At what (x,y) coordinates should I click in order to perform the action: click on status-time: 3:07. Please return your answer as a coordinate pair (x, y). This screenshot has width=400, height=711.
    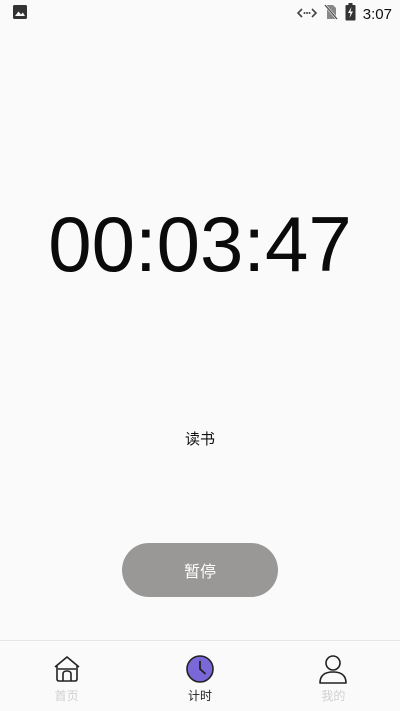
    Looking at the image, I should click on (377, 14).